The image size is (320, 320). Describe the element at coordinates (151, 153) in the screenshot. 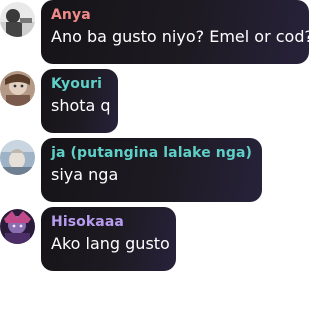

I see `sender-name: ja (putangina lalake nga)` at that location.